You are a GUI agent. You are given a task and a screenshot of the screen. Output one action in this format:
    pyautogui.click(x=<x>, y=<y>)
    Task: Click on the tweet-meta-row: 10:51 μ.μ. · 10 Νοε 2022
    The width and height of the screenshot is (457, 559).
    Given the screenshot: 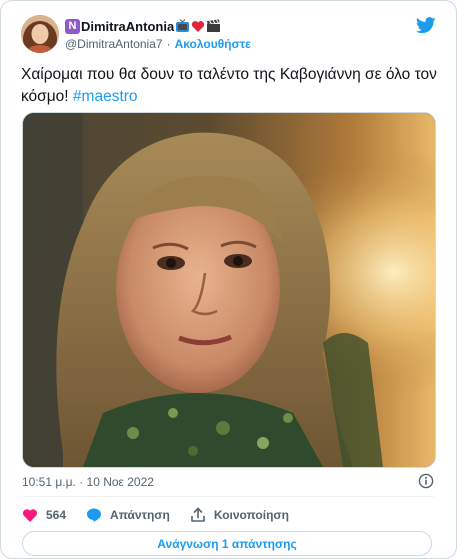 What is the action you would take?
    pyautogui.click(x=228, y=482)
    